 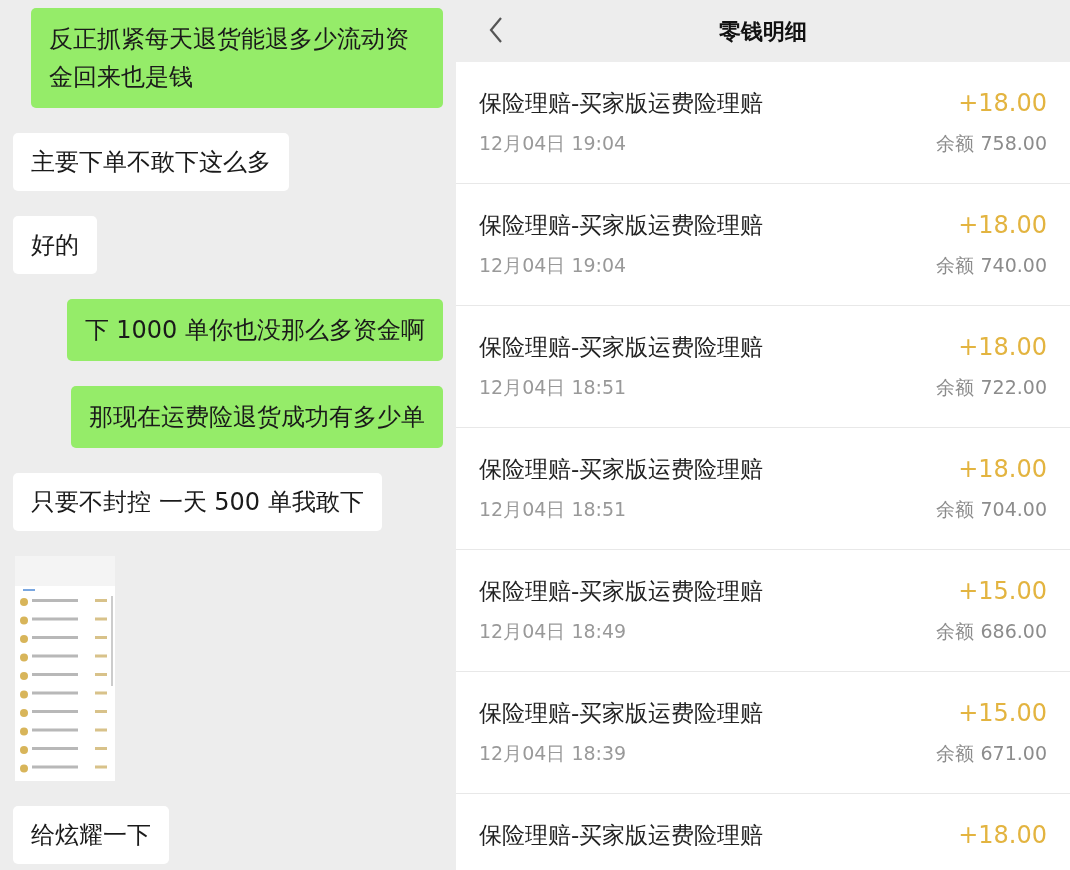 I want to click on transaction-row: 保险理赔-买家版运费险理赔 +18.00 12月04日 18:51 余额 704.00, so click(x=763, y=489).